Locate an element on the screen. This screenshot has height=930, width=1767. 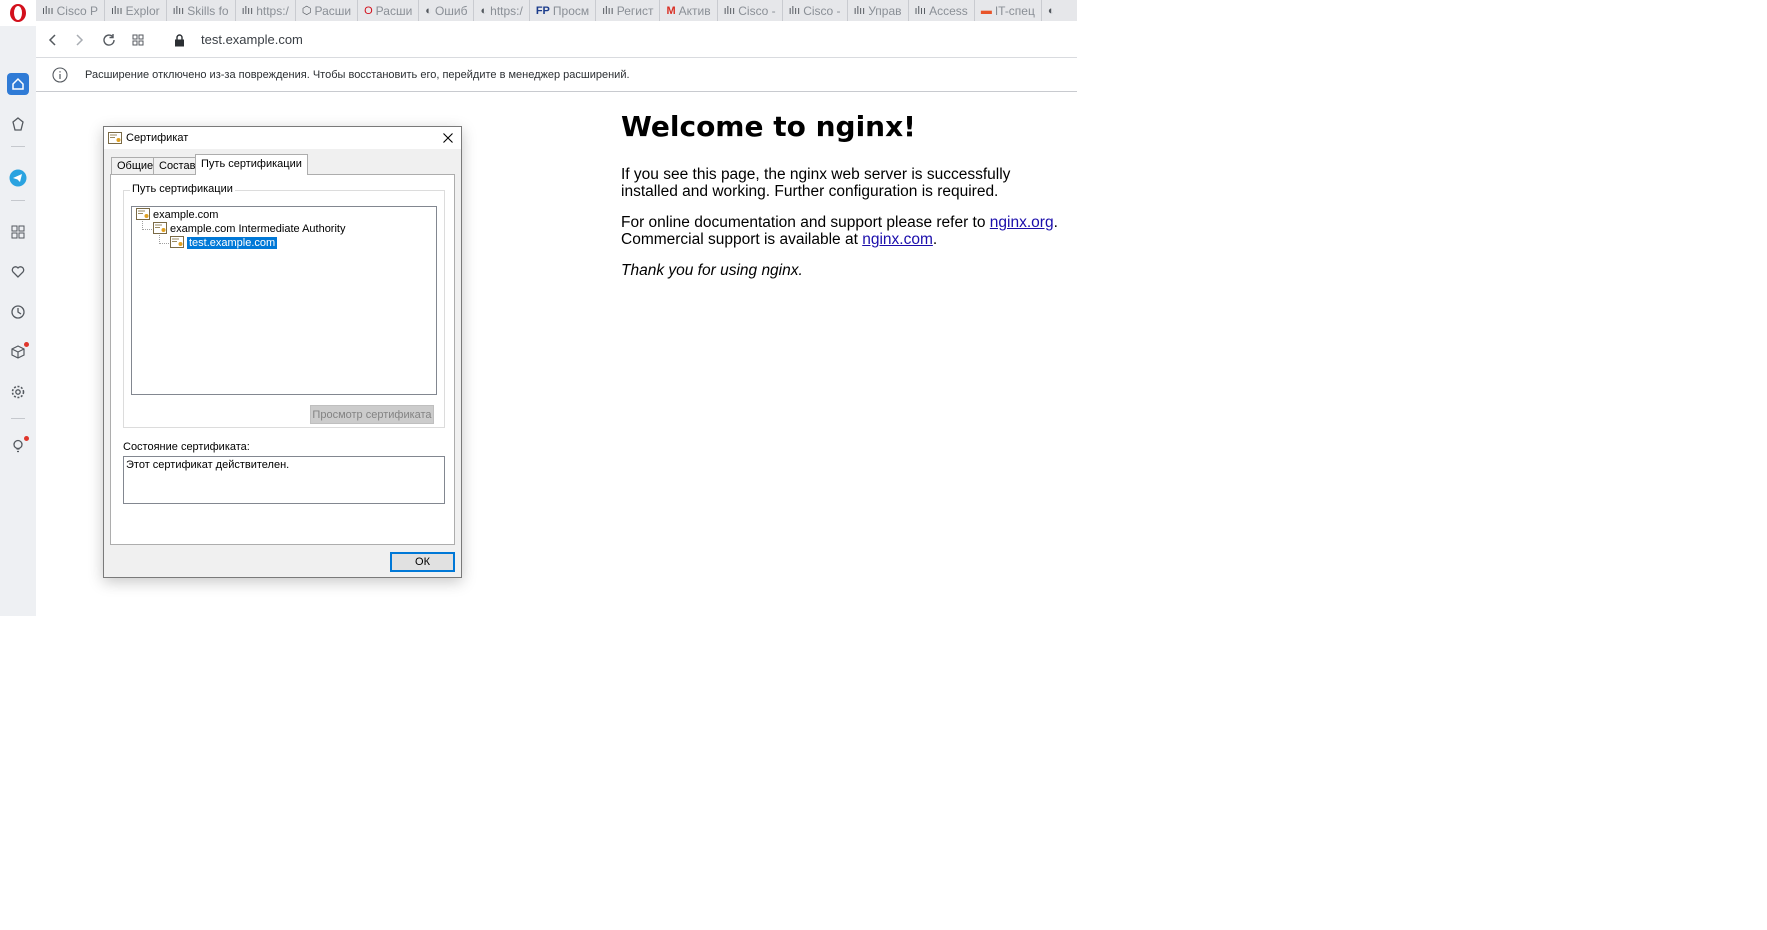
fp-icon: FP is located at coordinates (542, 10).